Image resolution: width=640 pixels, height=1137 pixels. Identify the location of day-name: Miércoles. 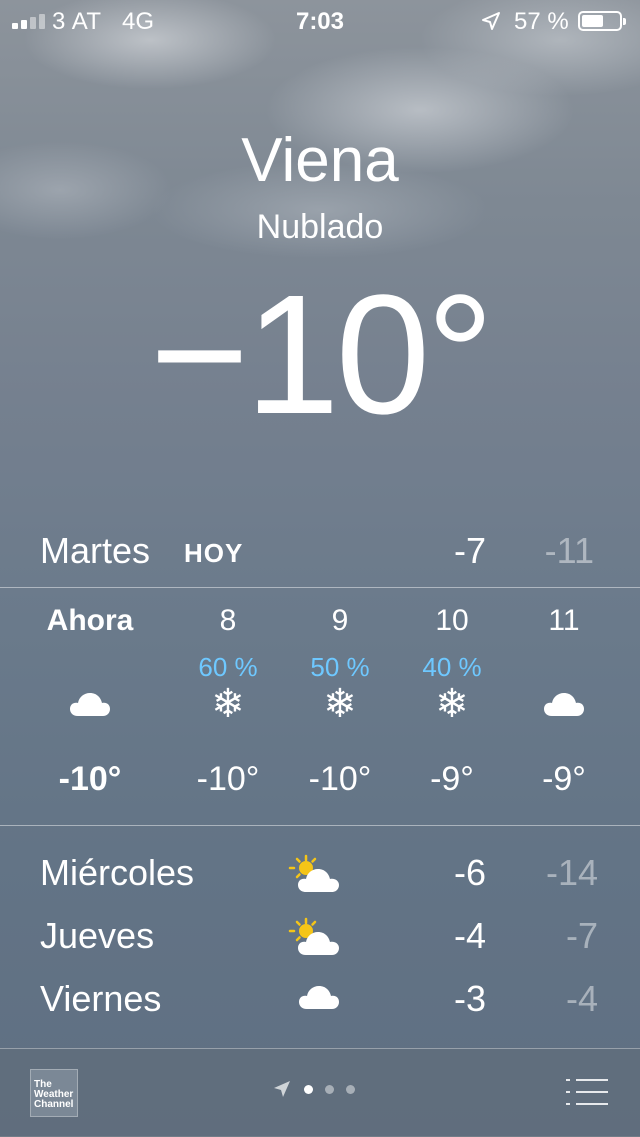
(117, 872).